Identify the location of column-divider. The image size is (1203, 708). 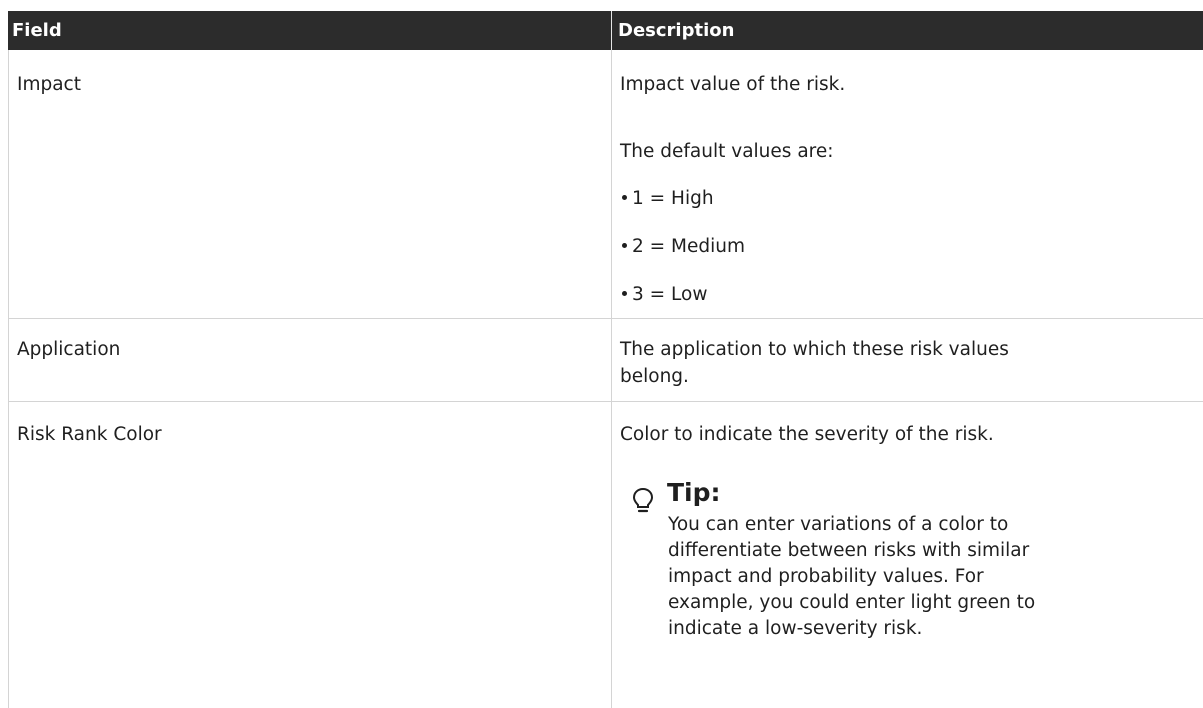
(611, 379).